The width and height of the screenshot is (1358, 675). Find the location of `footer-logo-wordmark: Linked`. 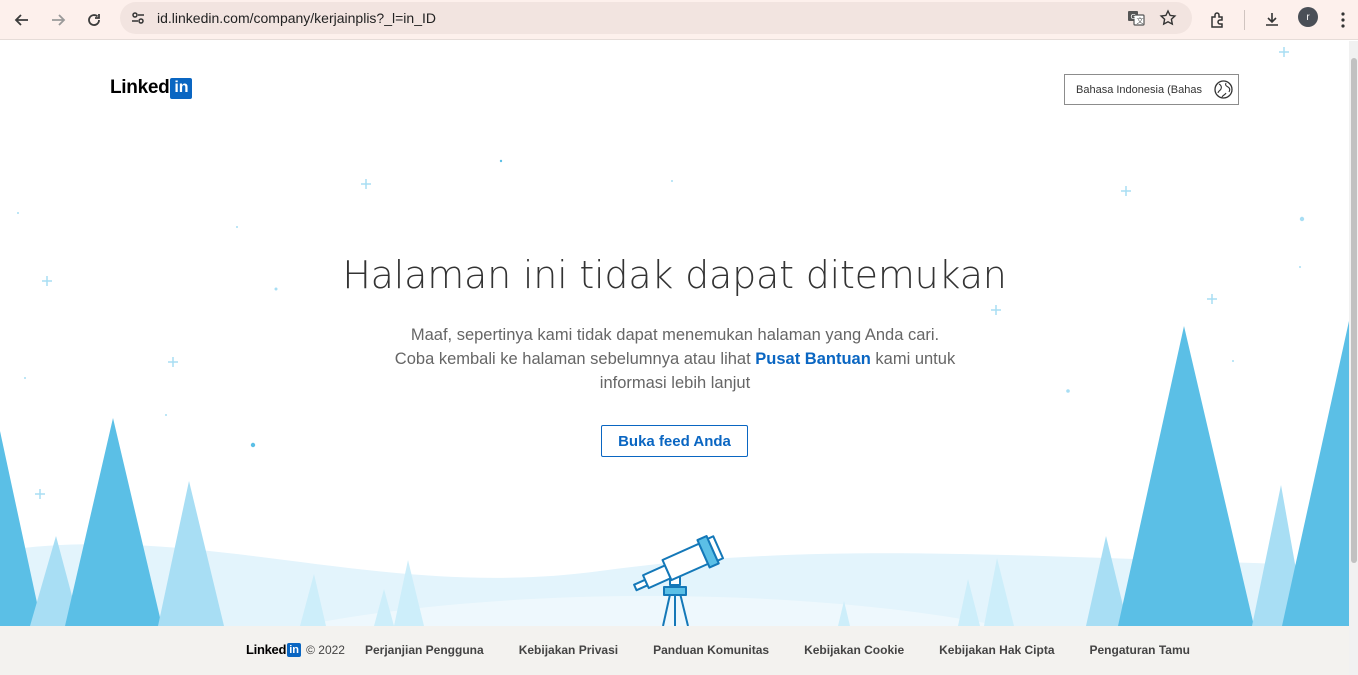

footer-logo-wordmark: Linked is located at coordinates (266, 649).